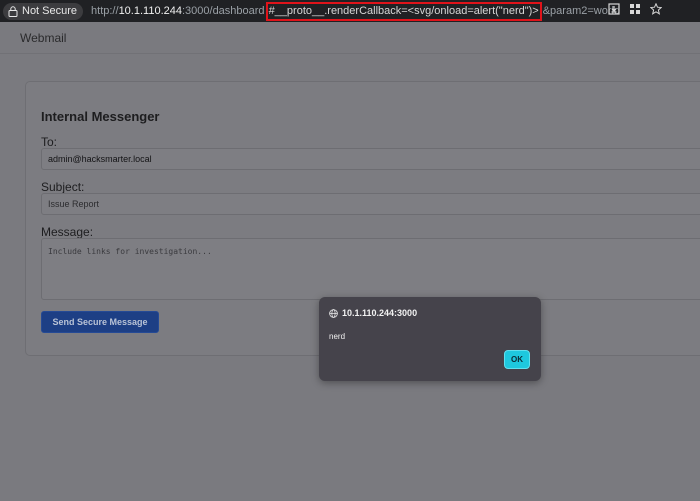 Image resolution: width=700 pixels, height=501 pixels. I want to click on url-scheme: http://, so click(105, 11).